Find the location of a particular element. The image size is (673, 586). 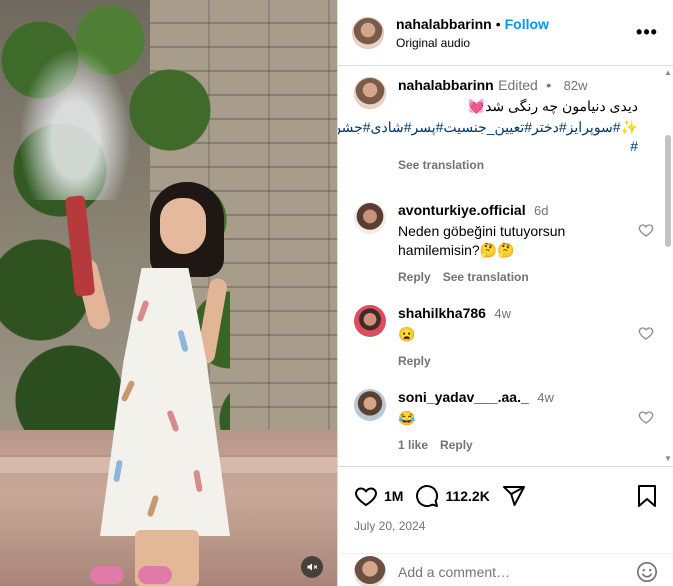

comment-text: 😂 is located at coordinates (407, 418).